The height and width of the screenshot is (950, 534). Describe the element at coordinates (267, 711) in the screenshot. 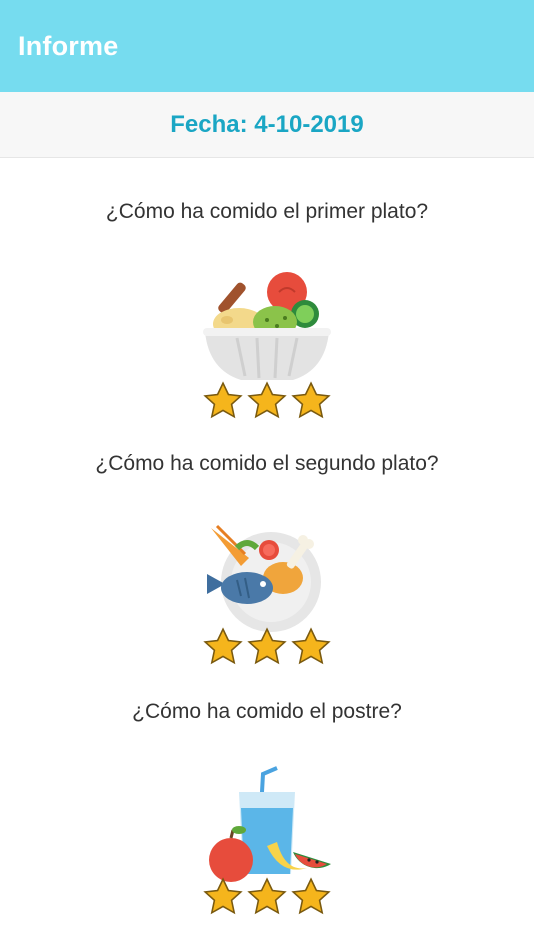

I see `dessert-question: ¿Cómo ha comido el postre?` at that location.